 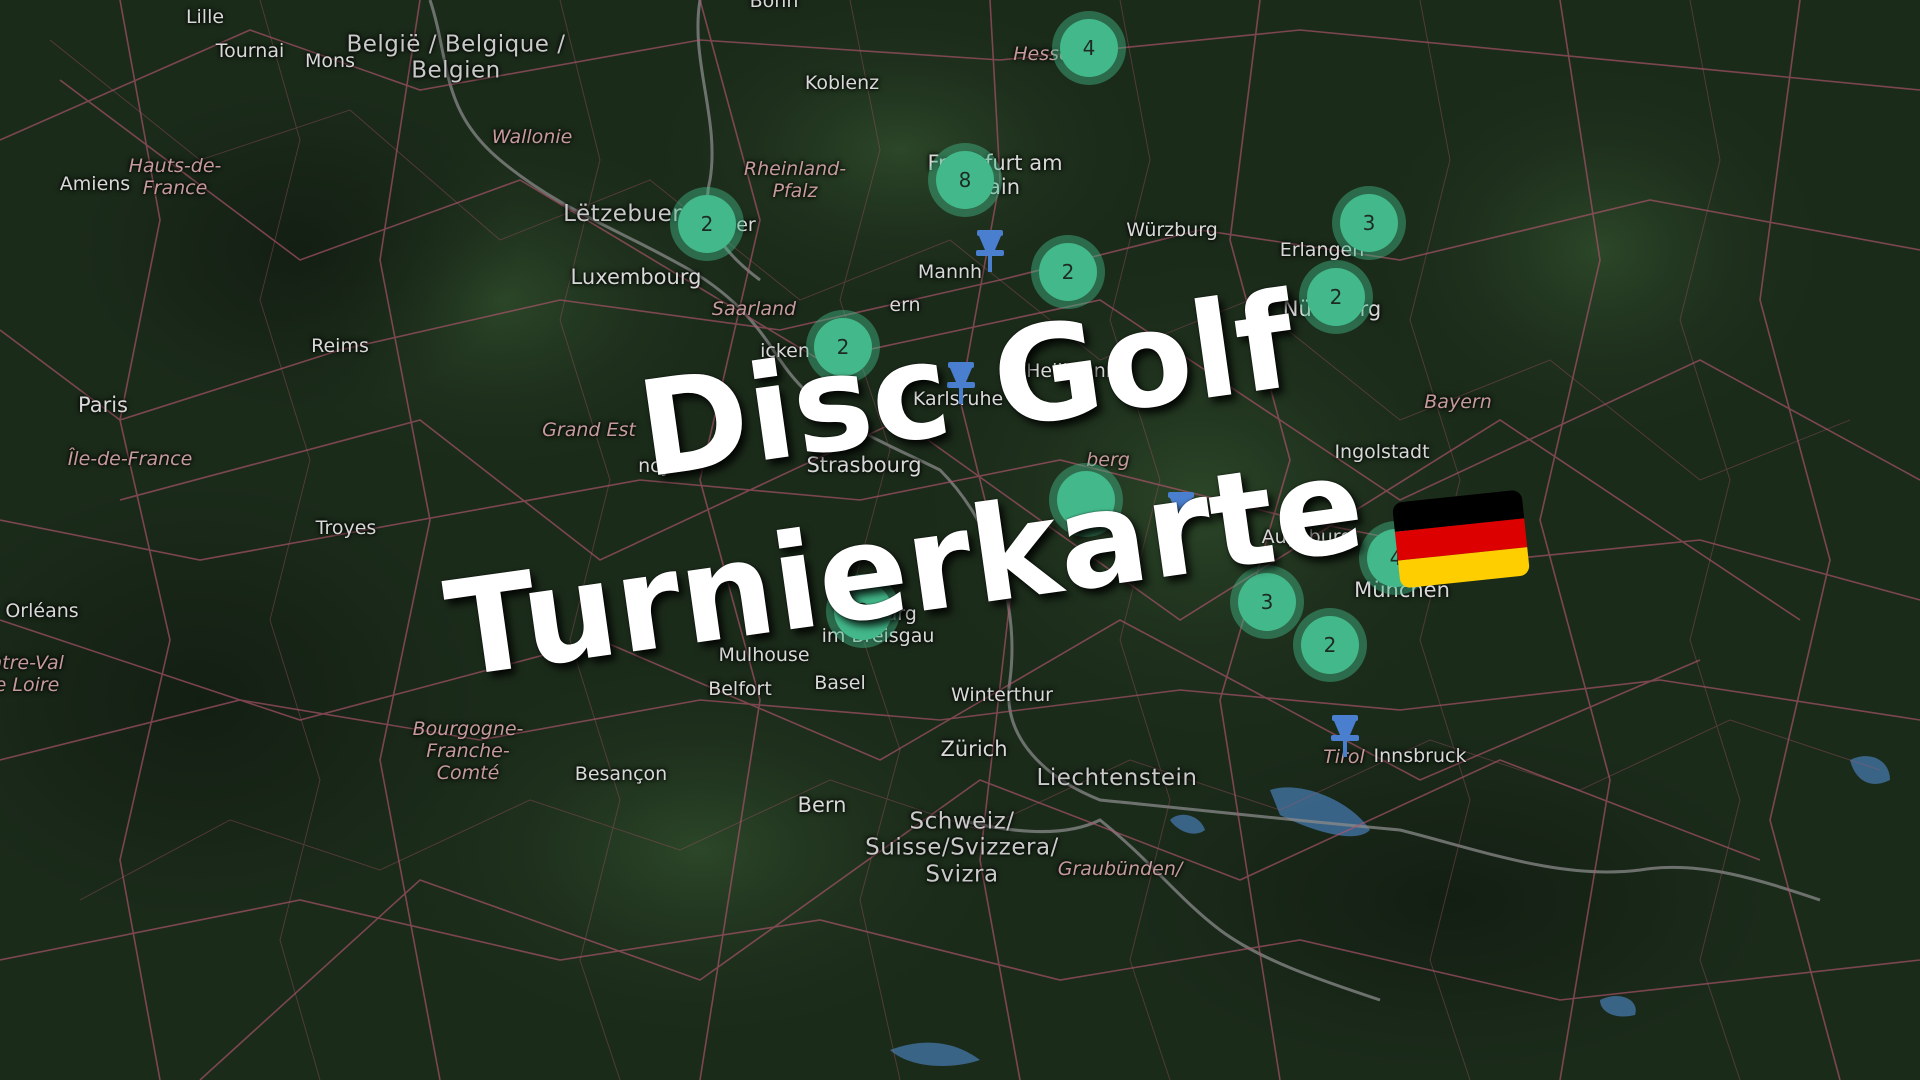 I want to click on tournament-cluster-nurnberg: 2, so click(x=1336, y=297).